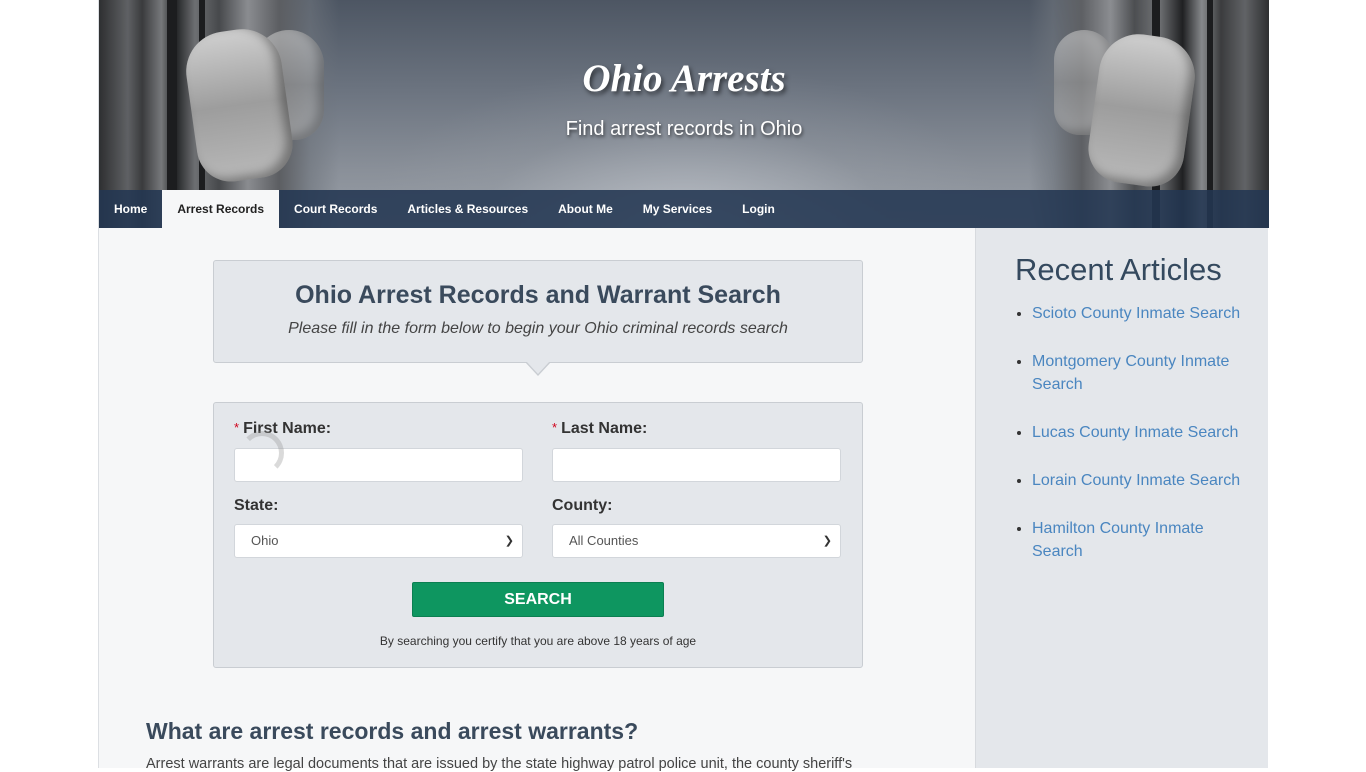 This screenshot has width=1366, height=772. What do you see at coordinates (130, 209) in the screenshot?
I see `nav-home: Home` at bounding box center [130, 209].